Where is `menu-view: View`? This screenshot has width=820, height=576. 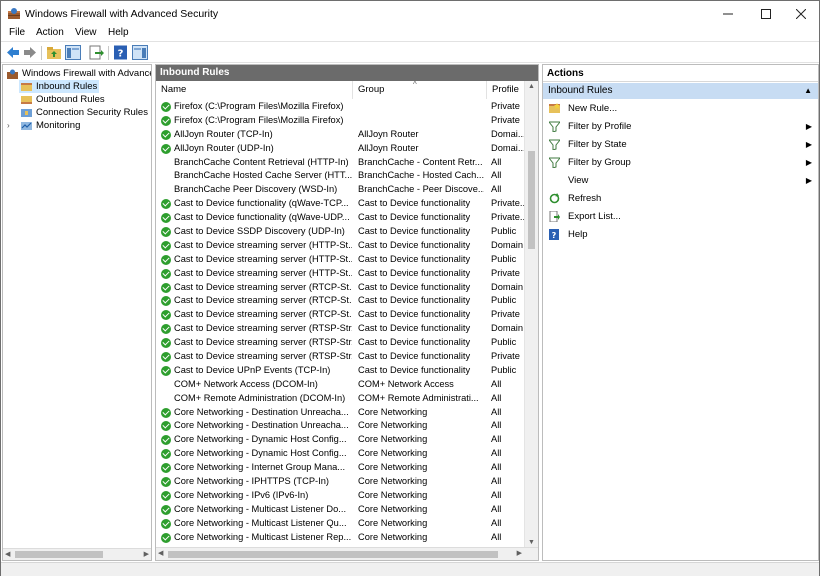 menu-view: View is located at coordinates (86, 32).